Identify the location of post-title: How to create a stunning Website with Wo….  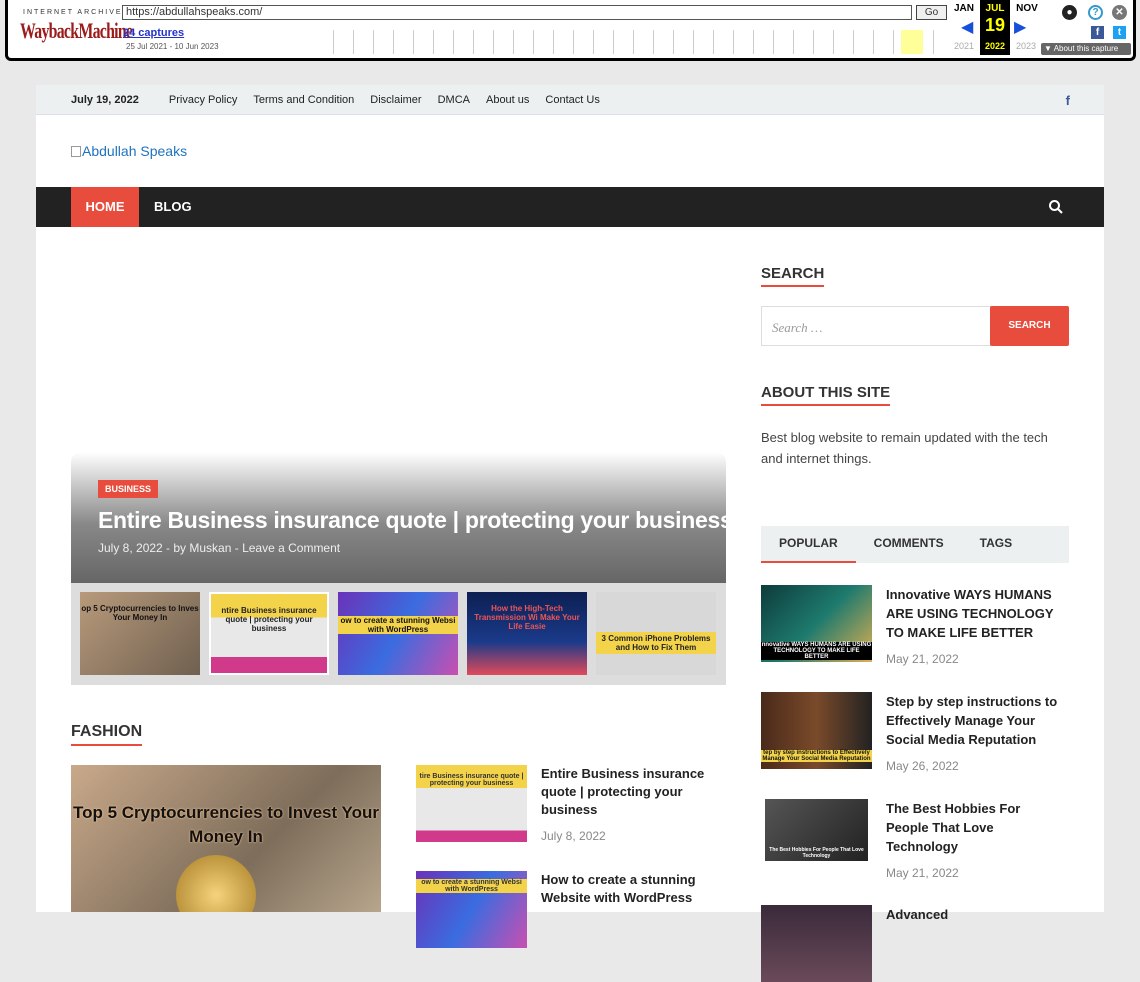
(626, 889).